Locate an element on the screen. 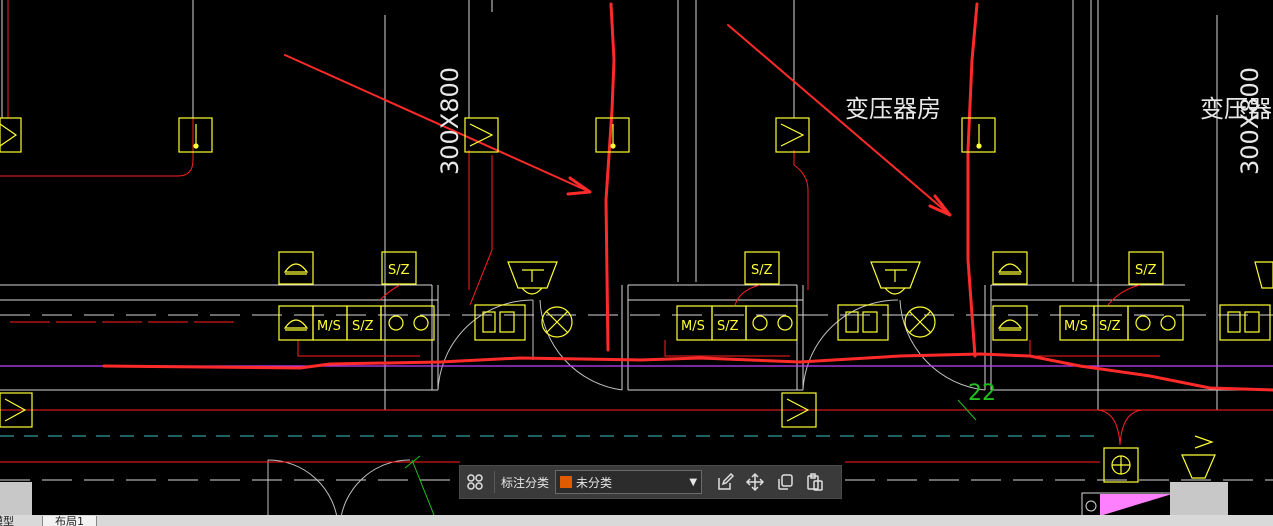  copy-button is located at coordinates (785, 482).